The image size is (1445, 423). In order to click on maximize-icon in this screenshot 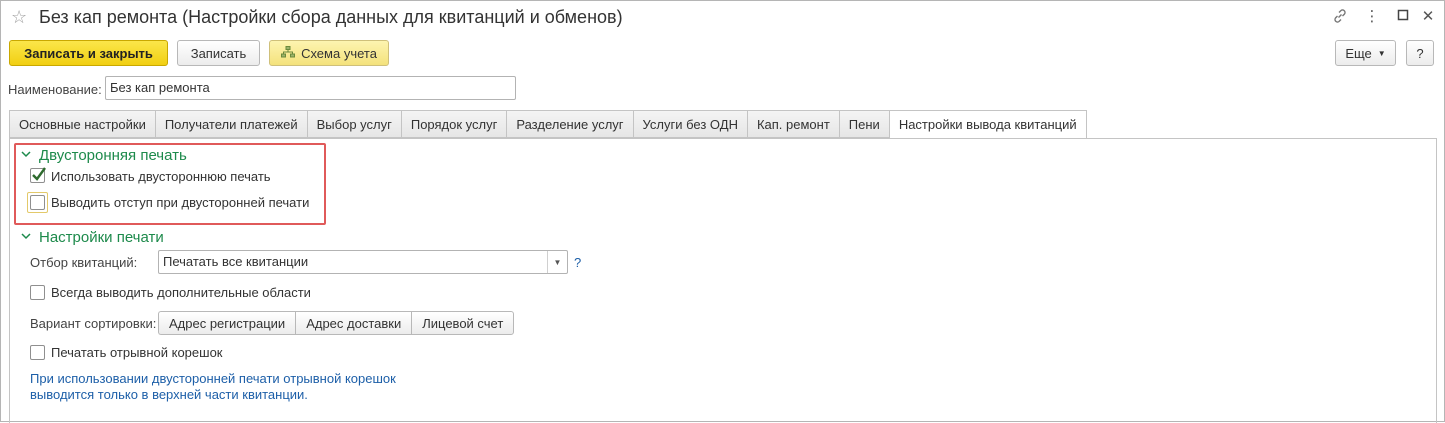, I will do `click(1403, 17)`.